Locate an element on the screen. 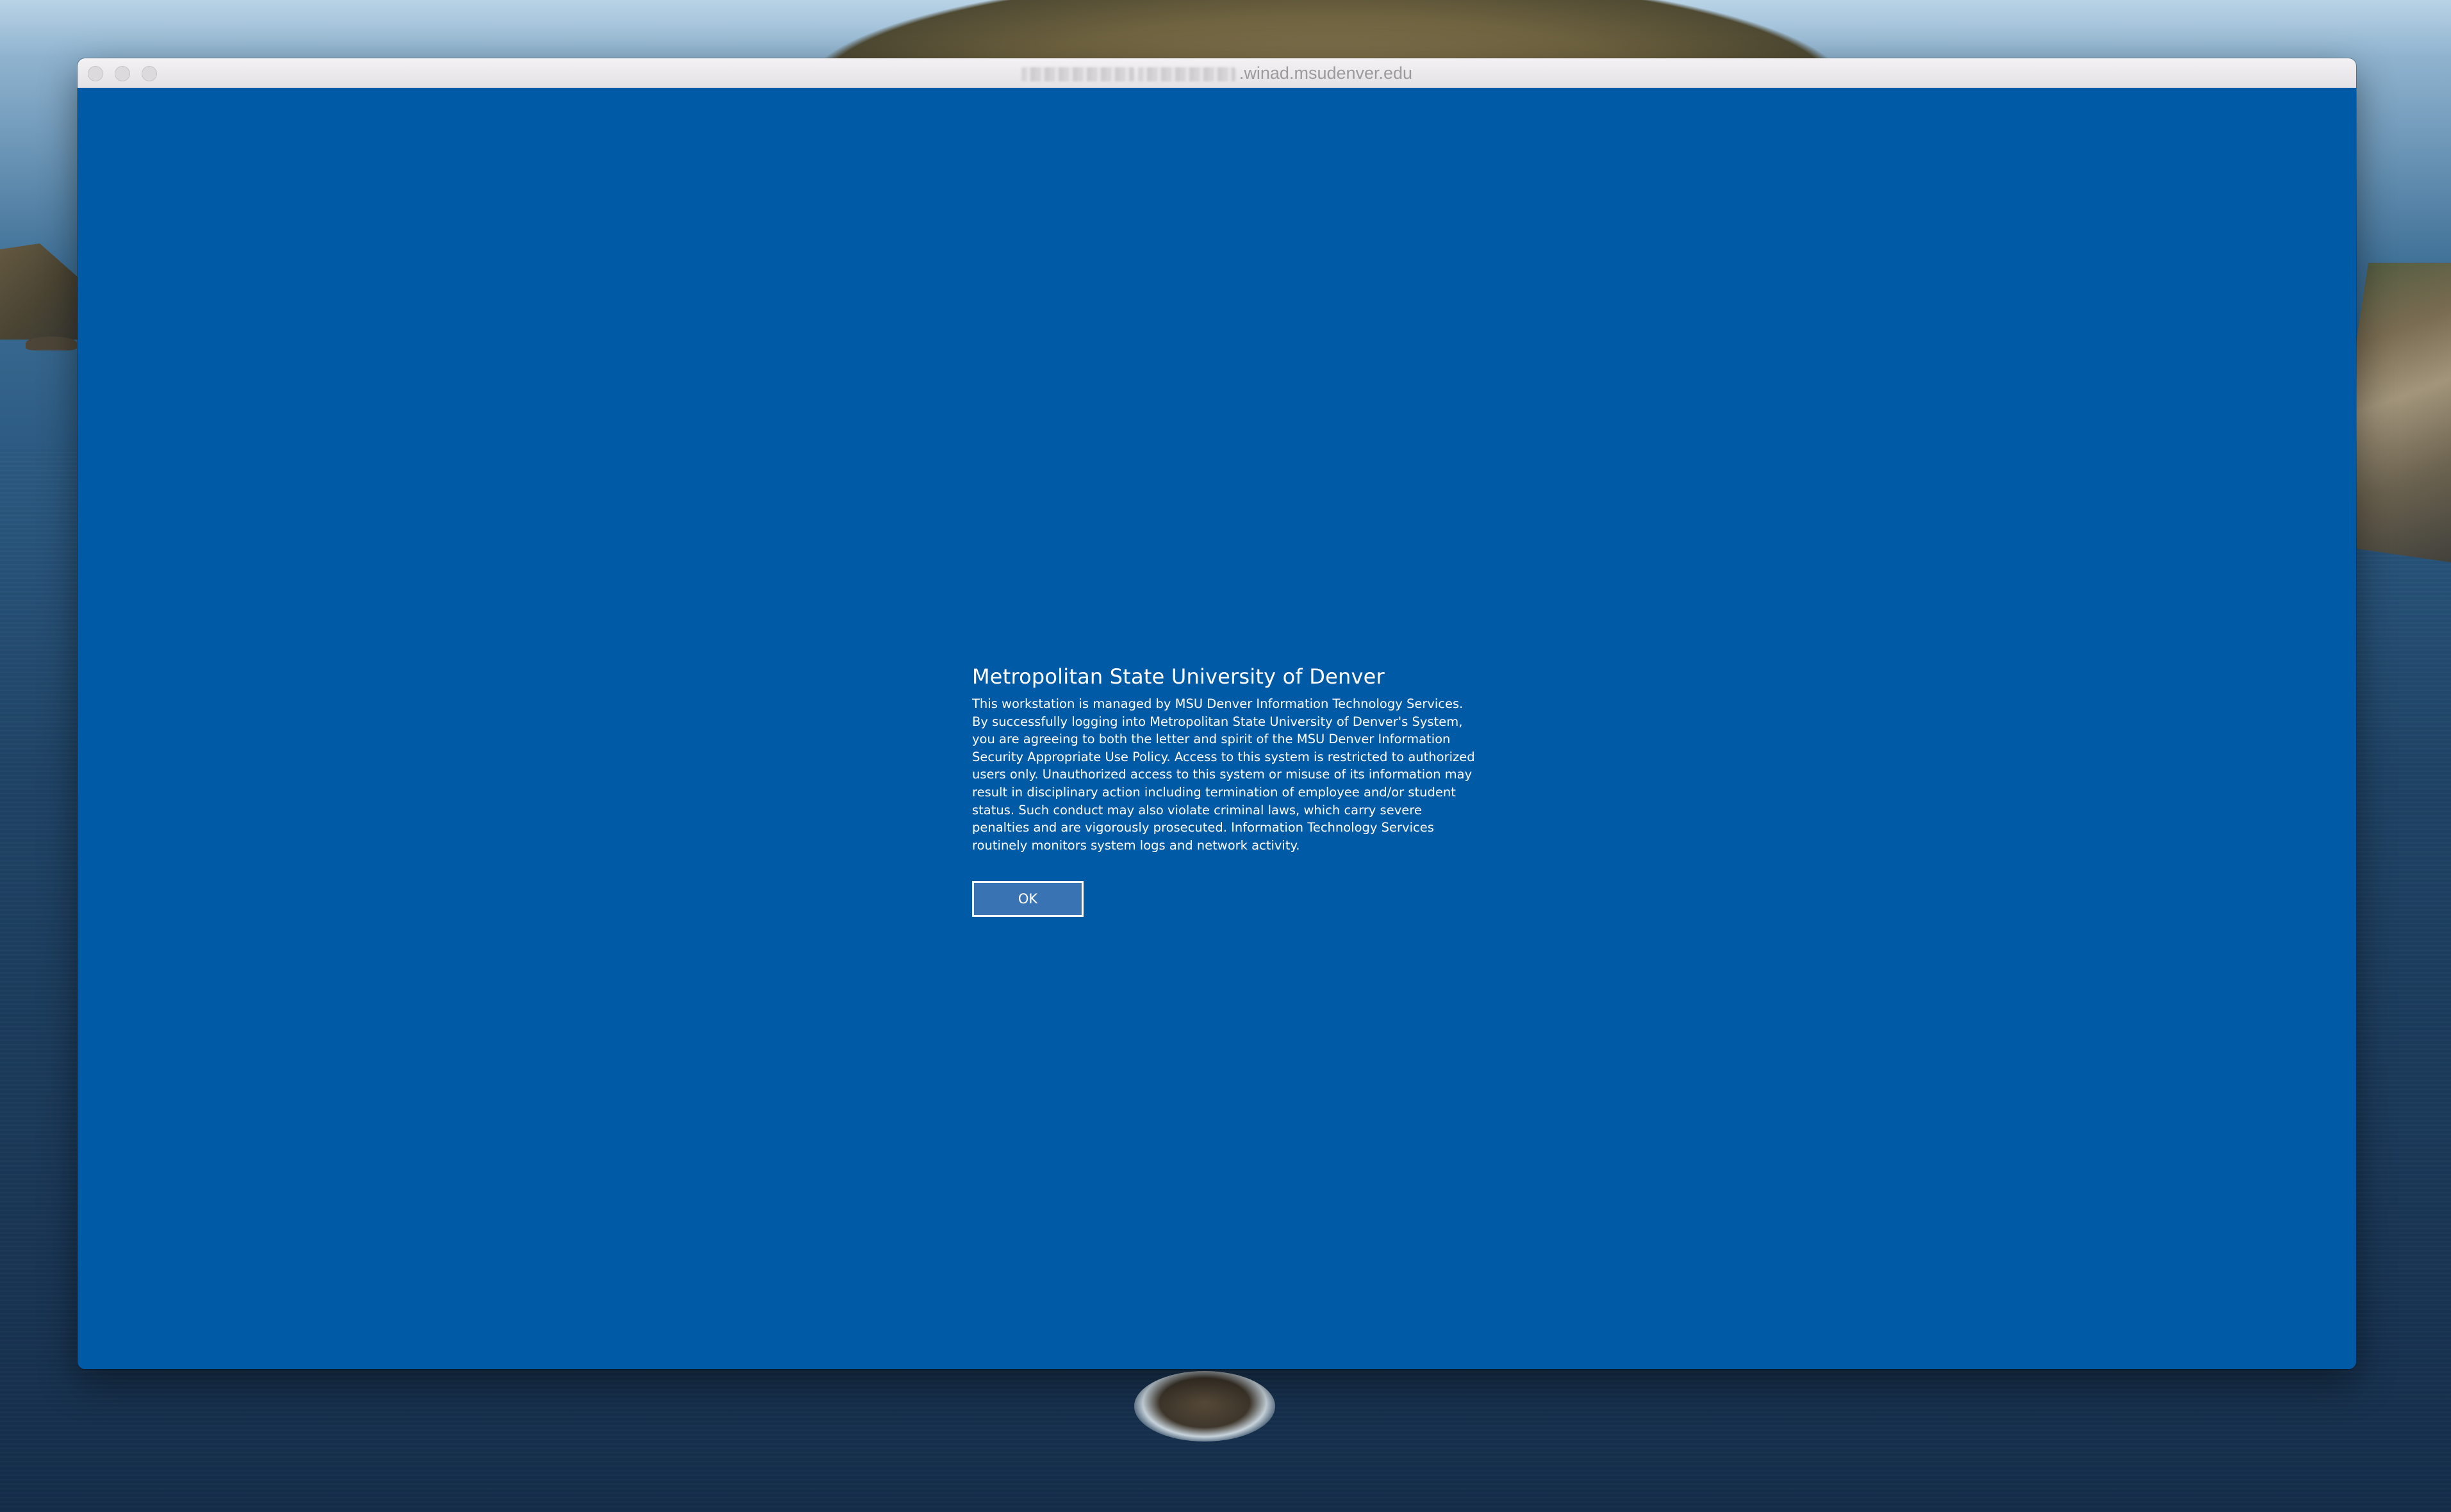 The image size is (2451, 1512). window-titlebar: .winad.msudenver.edu is located at coordinates (1217, 73).